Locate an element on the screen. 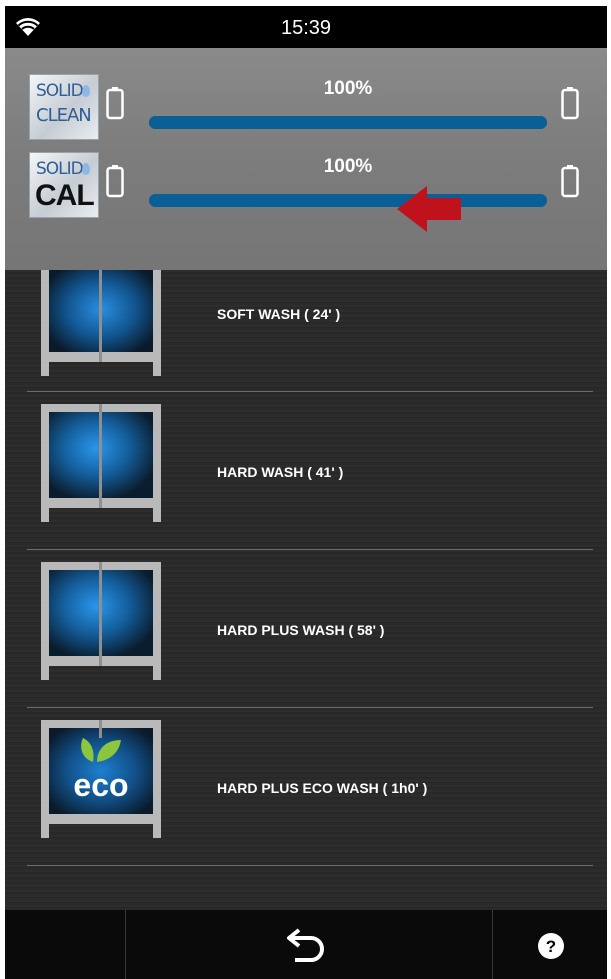 The width and height of the screenshot is (611, 979). program-label: HARD PLUS ECO WASH ( 1h0' ) is located at coordinates (322, 788).